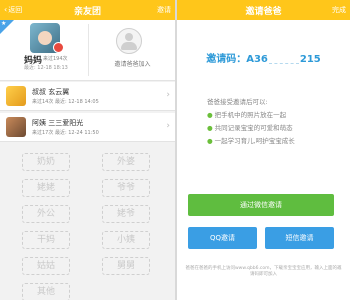 This screenshot has height=300, width=350. I want to click on invite-code-prefix: 邀请码：A36, so click(237, 59).